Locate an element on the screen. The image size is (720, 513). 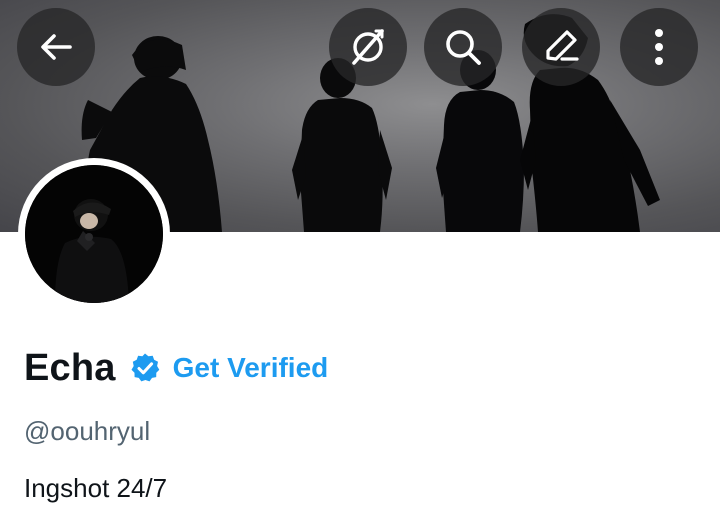
search-icon is located at coordinates (463, 47).